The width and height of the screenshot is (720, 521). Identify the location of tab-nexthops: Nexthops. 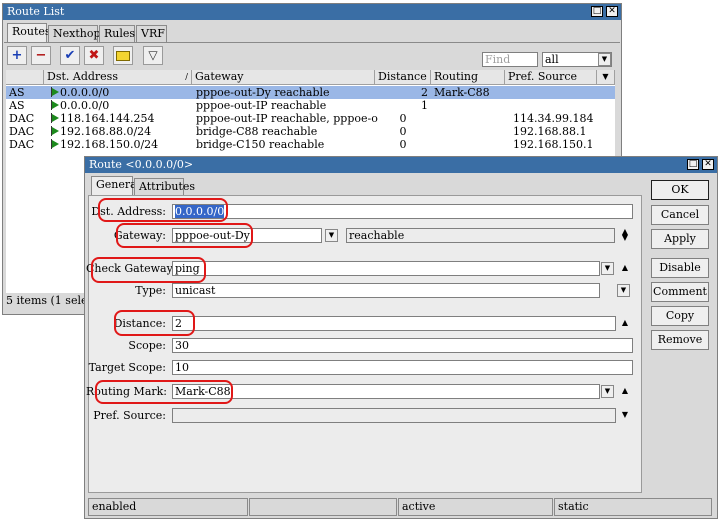
(77, 33).